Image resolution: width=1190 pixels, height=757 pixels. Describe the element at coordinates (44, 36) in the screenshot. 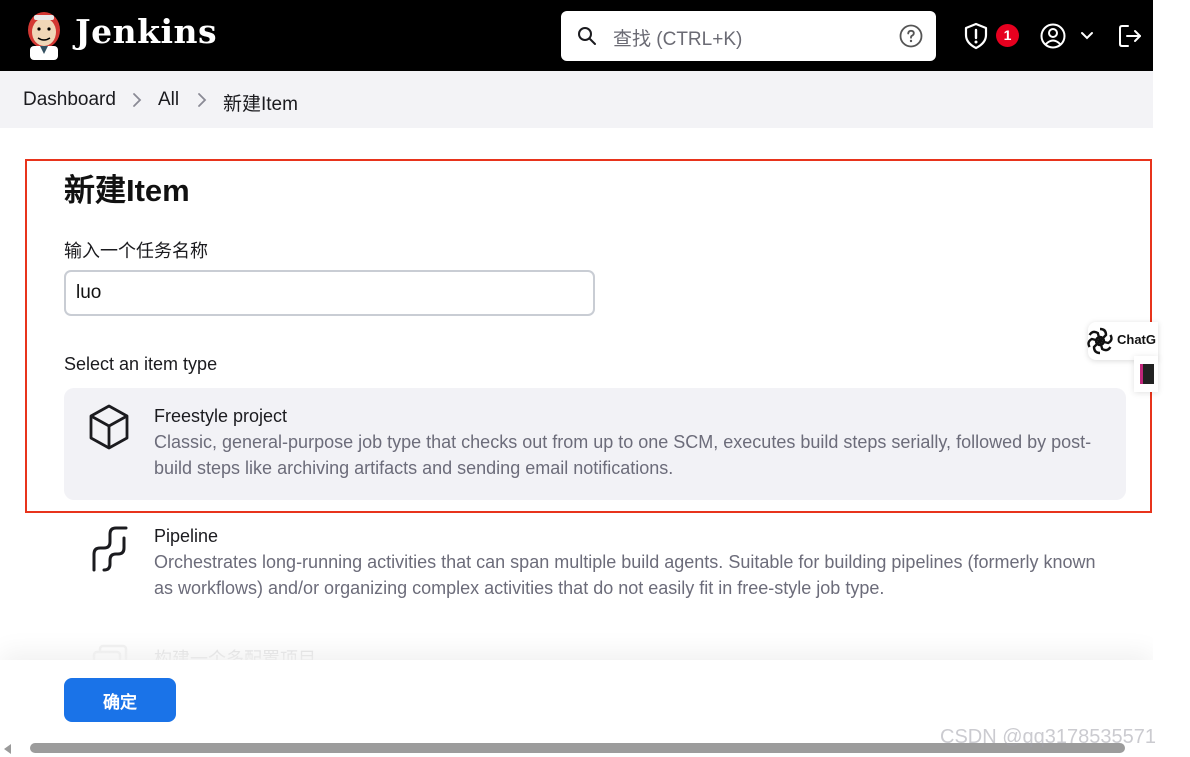

I see `jenkins-logo-icon` at that location.